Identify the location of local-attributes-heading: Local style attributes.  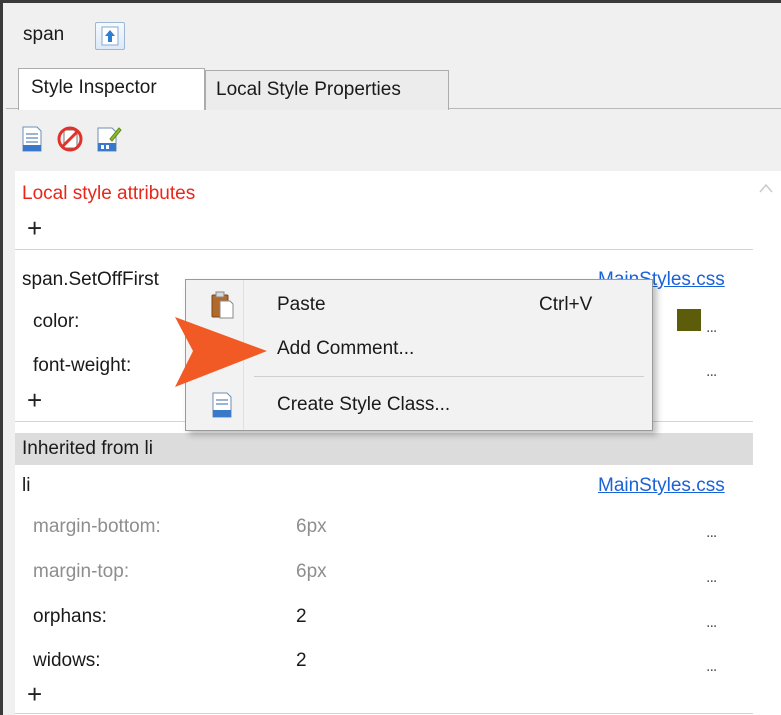
(109, 193).